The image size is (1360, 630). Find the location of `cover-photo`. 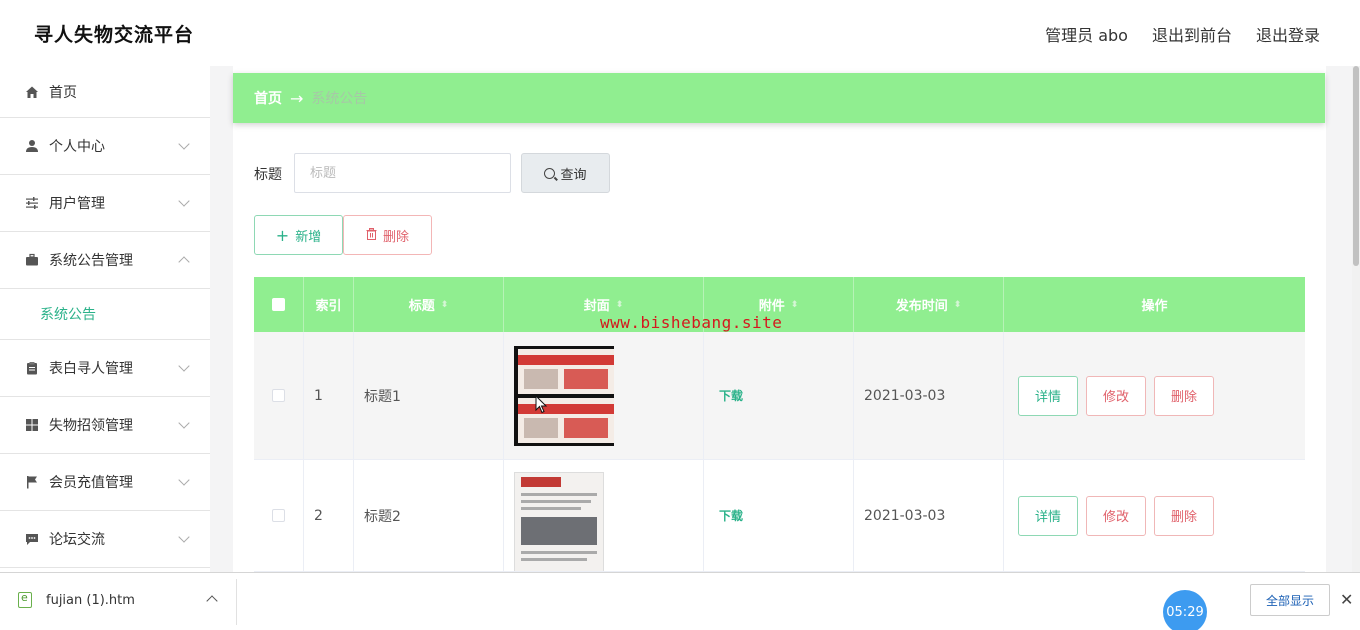

cover-photo is located at coordinates (559, 531).